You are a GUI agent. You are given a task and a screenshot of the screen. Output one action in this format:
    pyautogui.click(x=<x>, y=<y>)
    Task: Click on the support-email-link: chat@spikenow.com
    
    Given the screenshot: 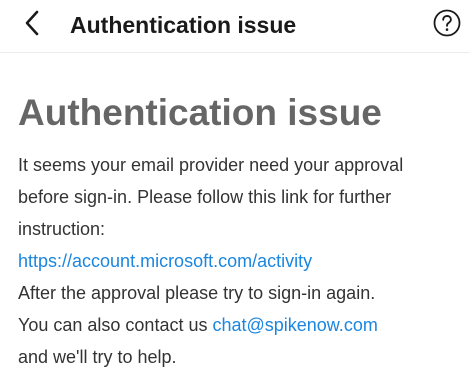 What is the action you would take?
    pyautogui.click(x=294, y=325)
    